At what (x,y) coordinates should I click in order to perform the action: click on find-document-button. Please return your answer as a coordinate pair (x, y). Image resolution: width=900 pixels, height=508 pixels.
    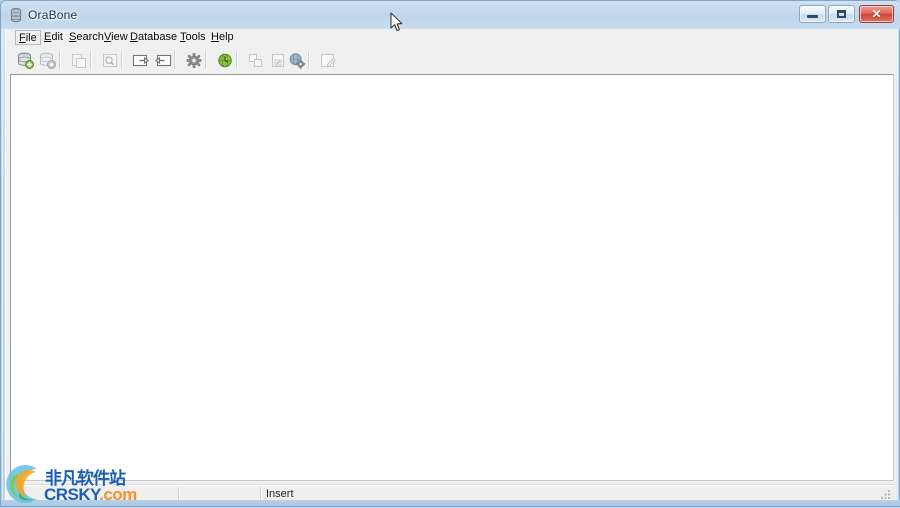
    Looking at the image, I should click on (110, 60).